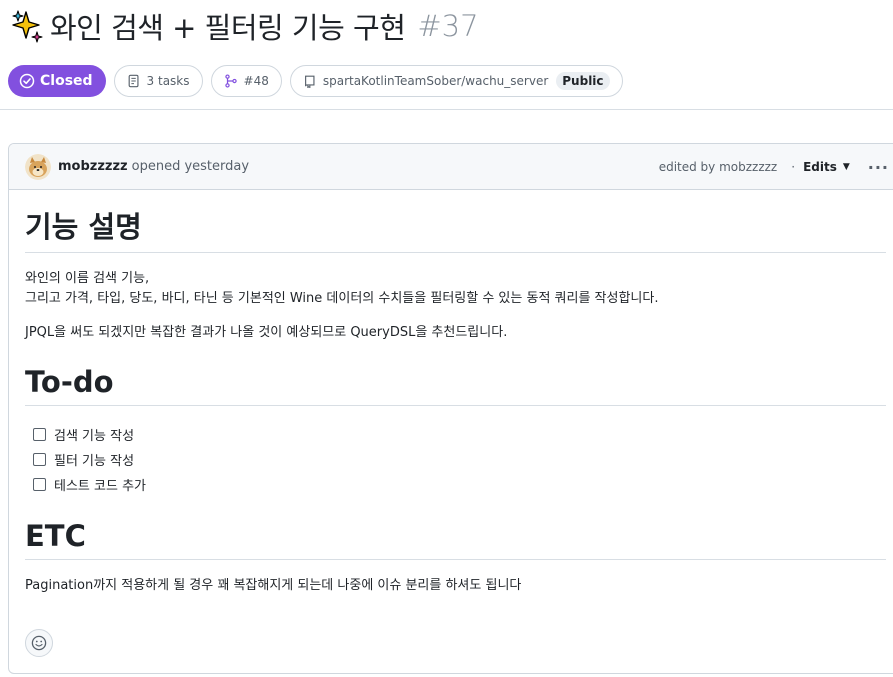 The height and width of the screenshot is (677, 893). Describe the element at coordinates (846, 167) in the screenshot. I see `chevron-down-icon: ▼` at that location.